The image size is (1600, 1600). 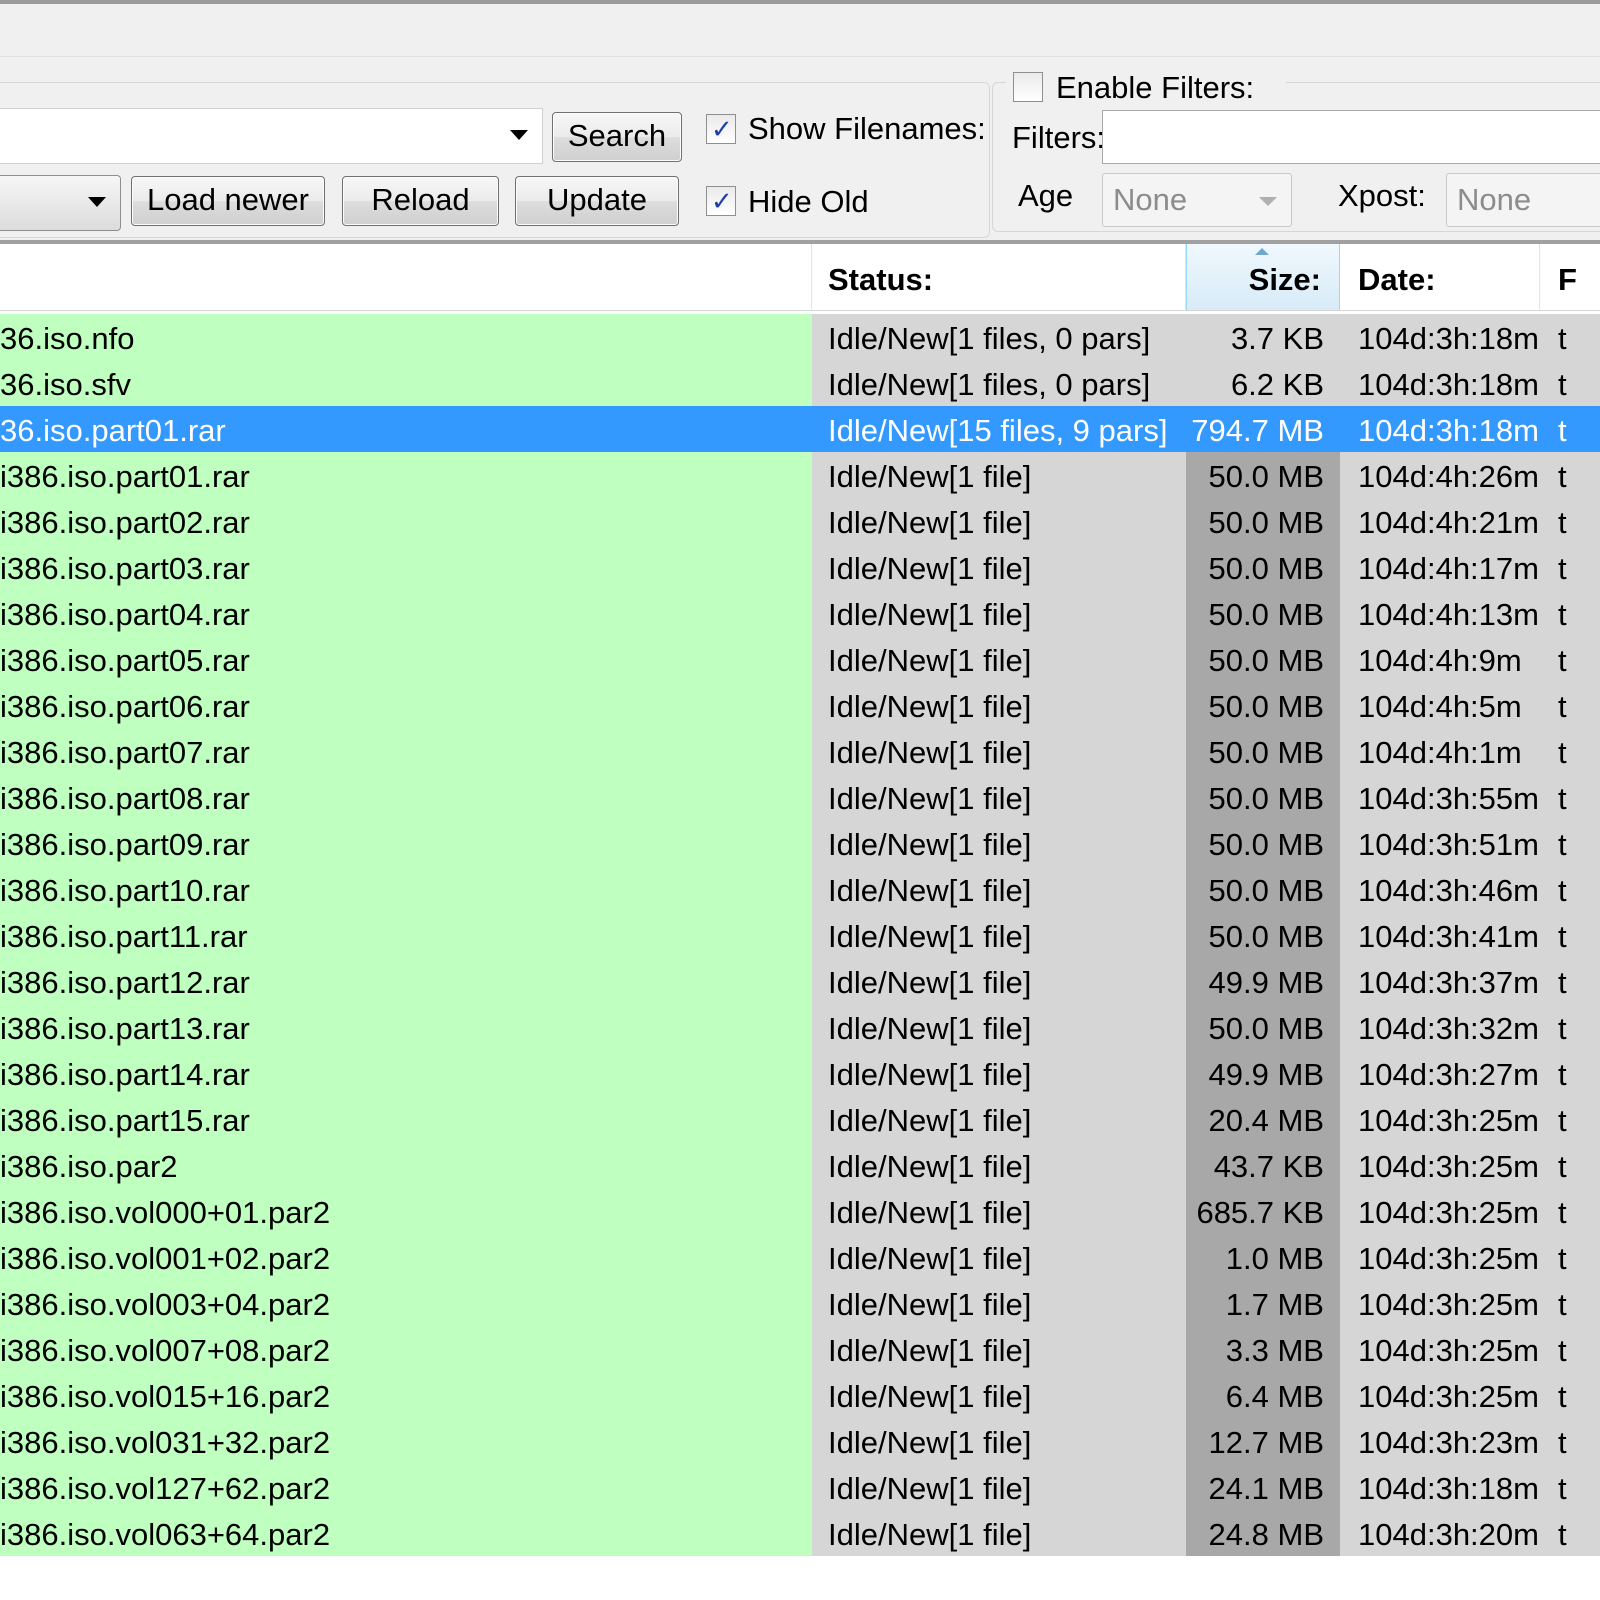 I want to click on cell-size: 49.9 MB, so click(x=1263, y=1073).